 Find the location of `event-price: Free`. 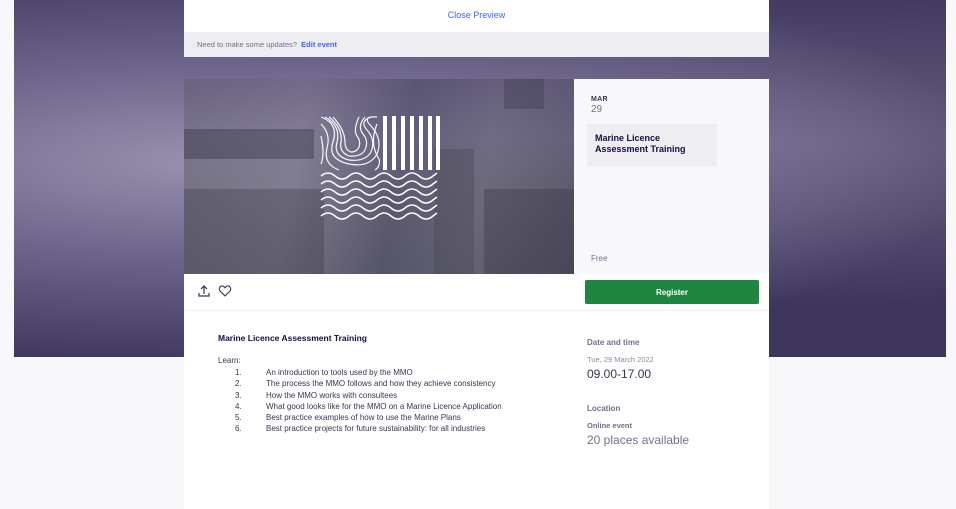

event-price: Free is located at coordinates (599, 258).